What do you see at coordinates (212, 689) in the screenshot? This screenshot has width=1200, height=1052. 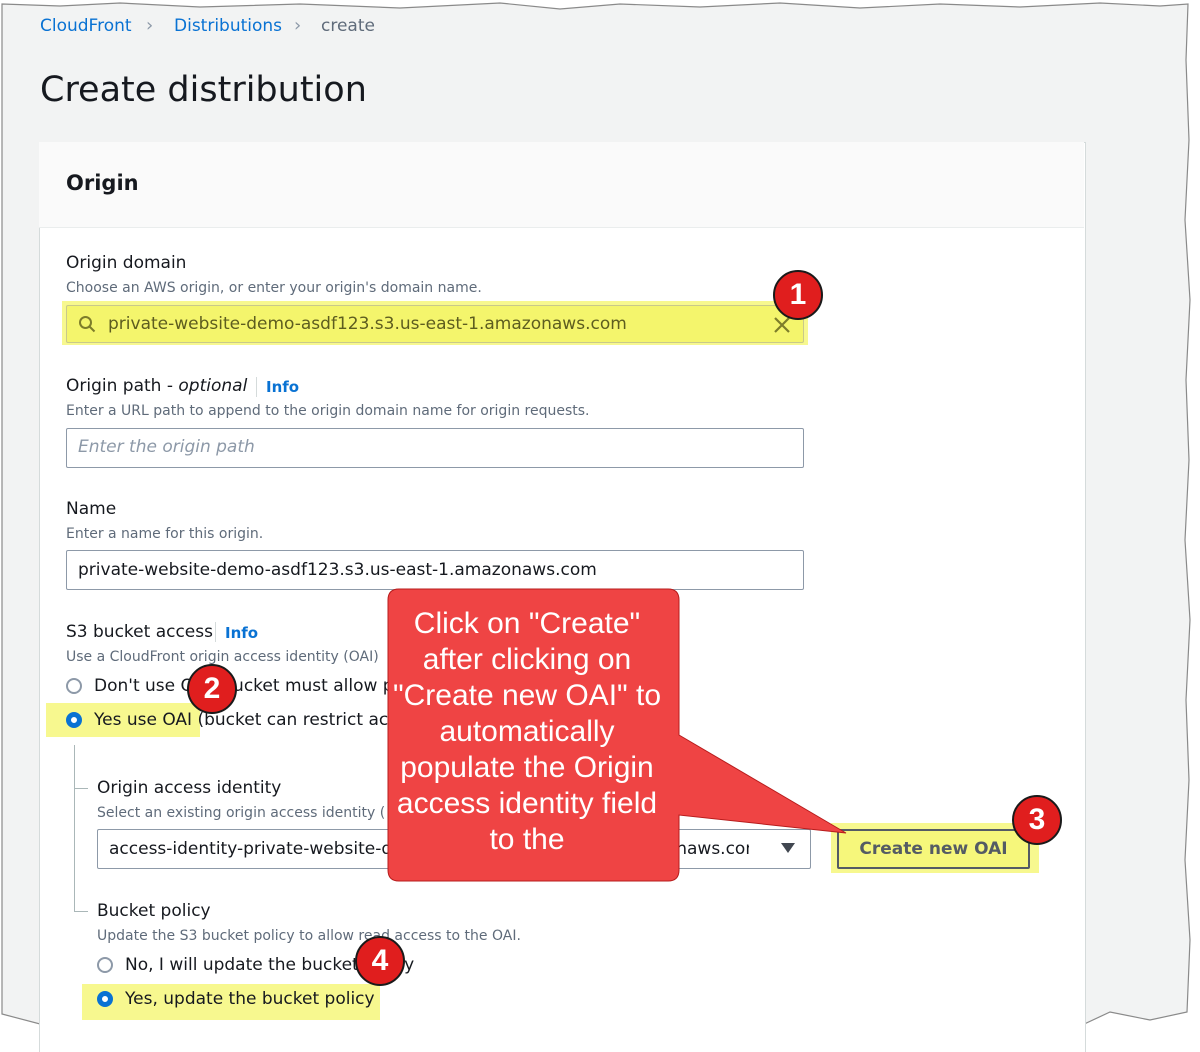 I see `step-badge-2: 2` at bounding box center [212, 689].